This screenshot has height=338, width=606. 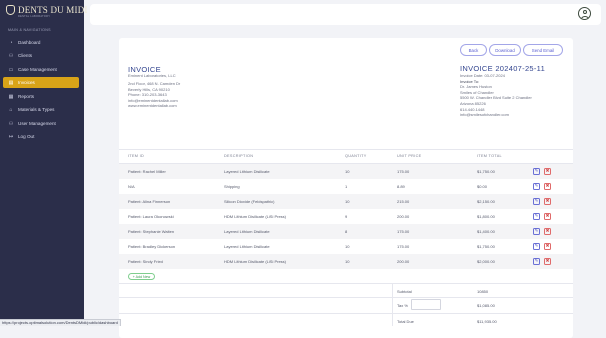 I want to click on sidebar-item-clients: ⚇ Clients, so click(x=41, y=55).